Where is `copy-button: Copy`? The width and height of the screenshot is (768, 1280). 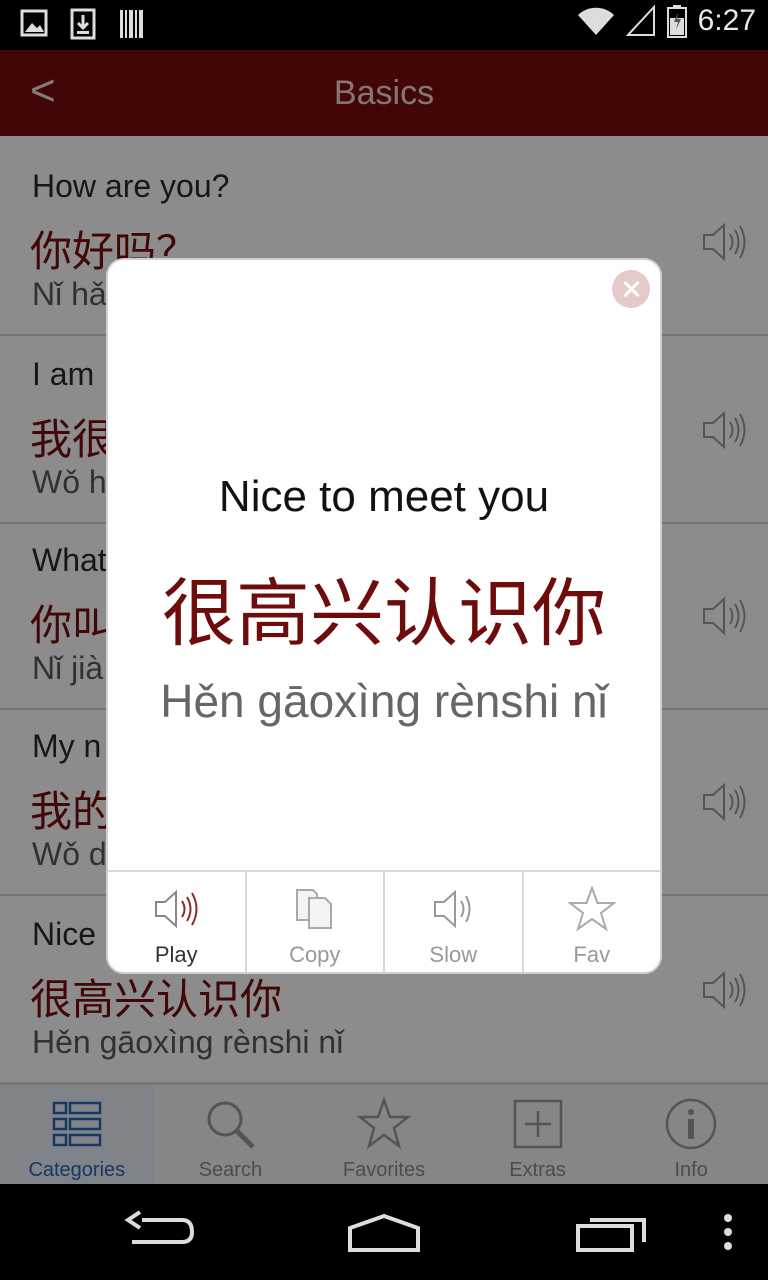
copy-button: Copy is located at coordinates (316, 922).